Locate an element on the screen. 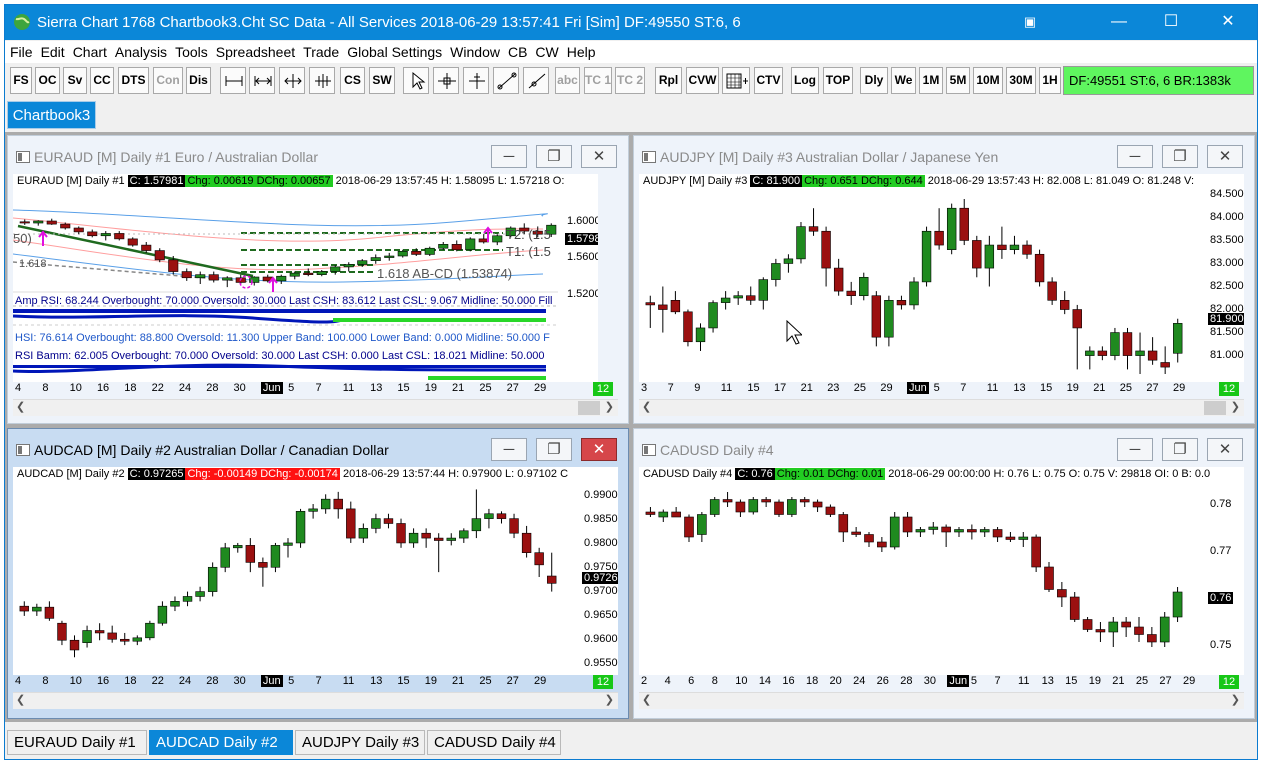 This screenshot has width=1274, height=771. menu-item-help: Help is located at coordinates (579, 52).